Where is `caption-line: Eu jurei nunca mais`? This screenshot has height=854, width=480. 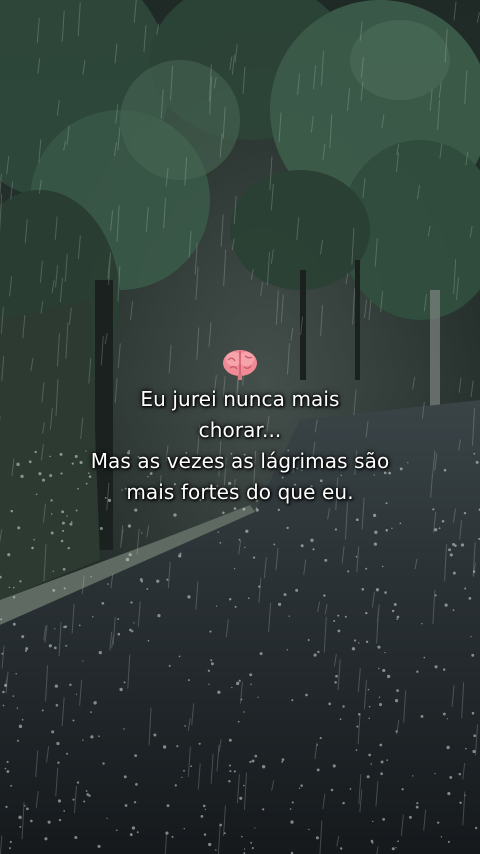
caption-line: Eu jurei nunca mais is located at coordinates (240, 399).